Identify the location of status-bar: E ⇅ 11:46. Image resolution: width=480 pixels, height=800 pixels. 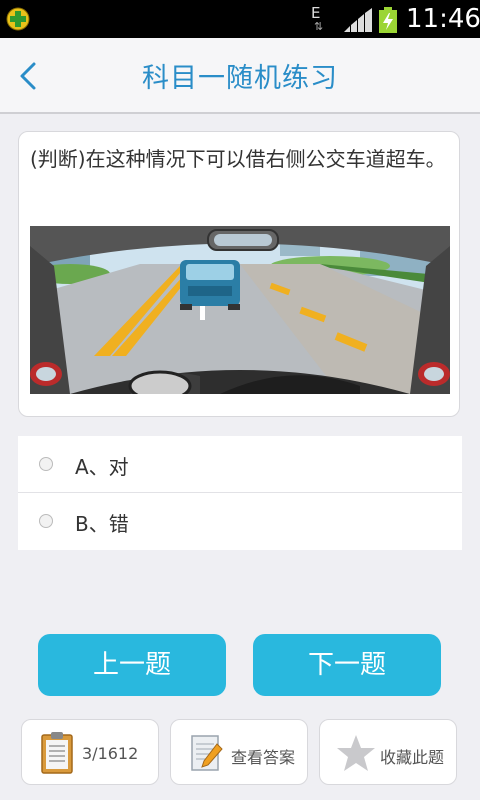
(240, 19).